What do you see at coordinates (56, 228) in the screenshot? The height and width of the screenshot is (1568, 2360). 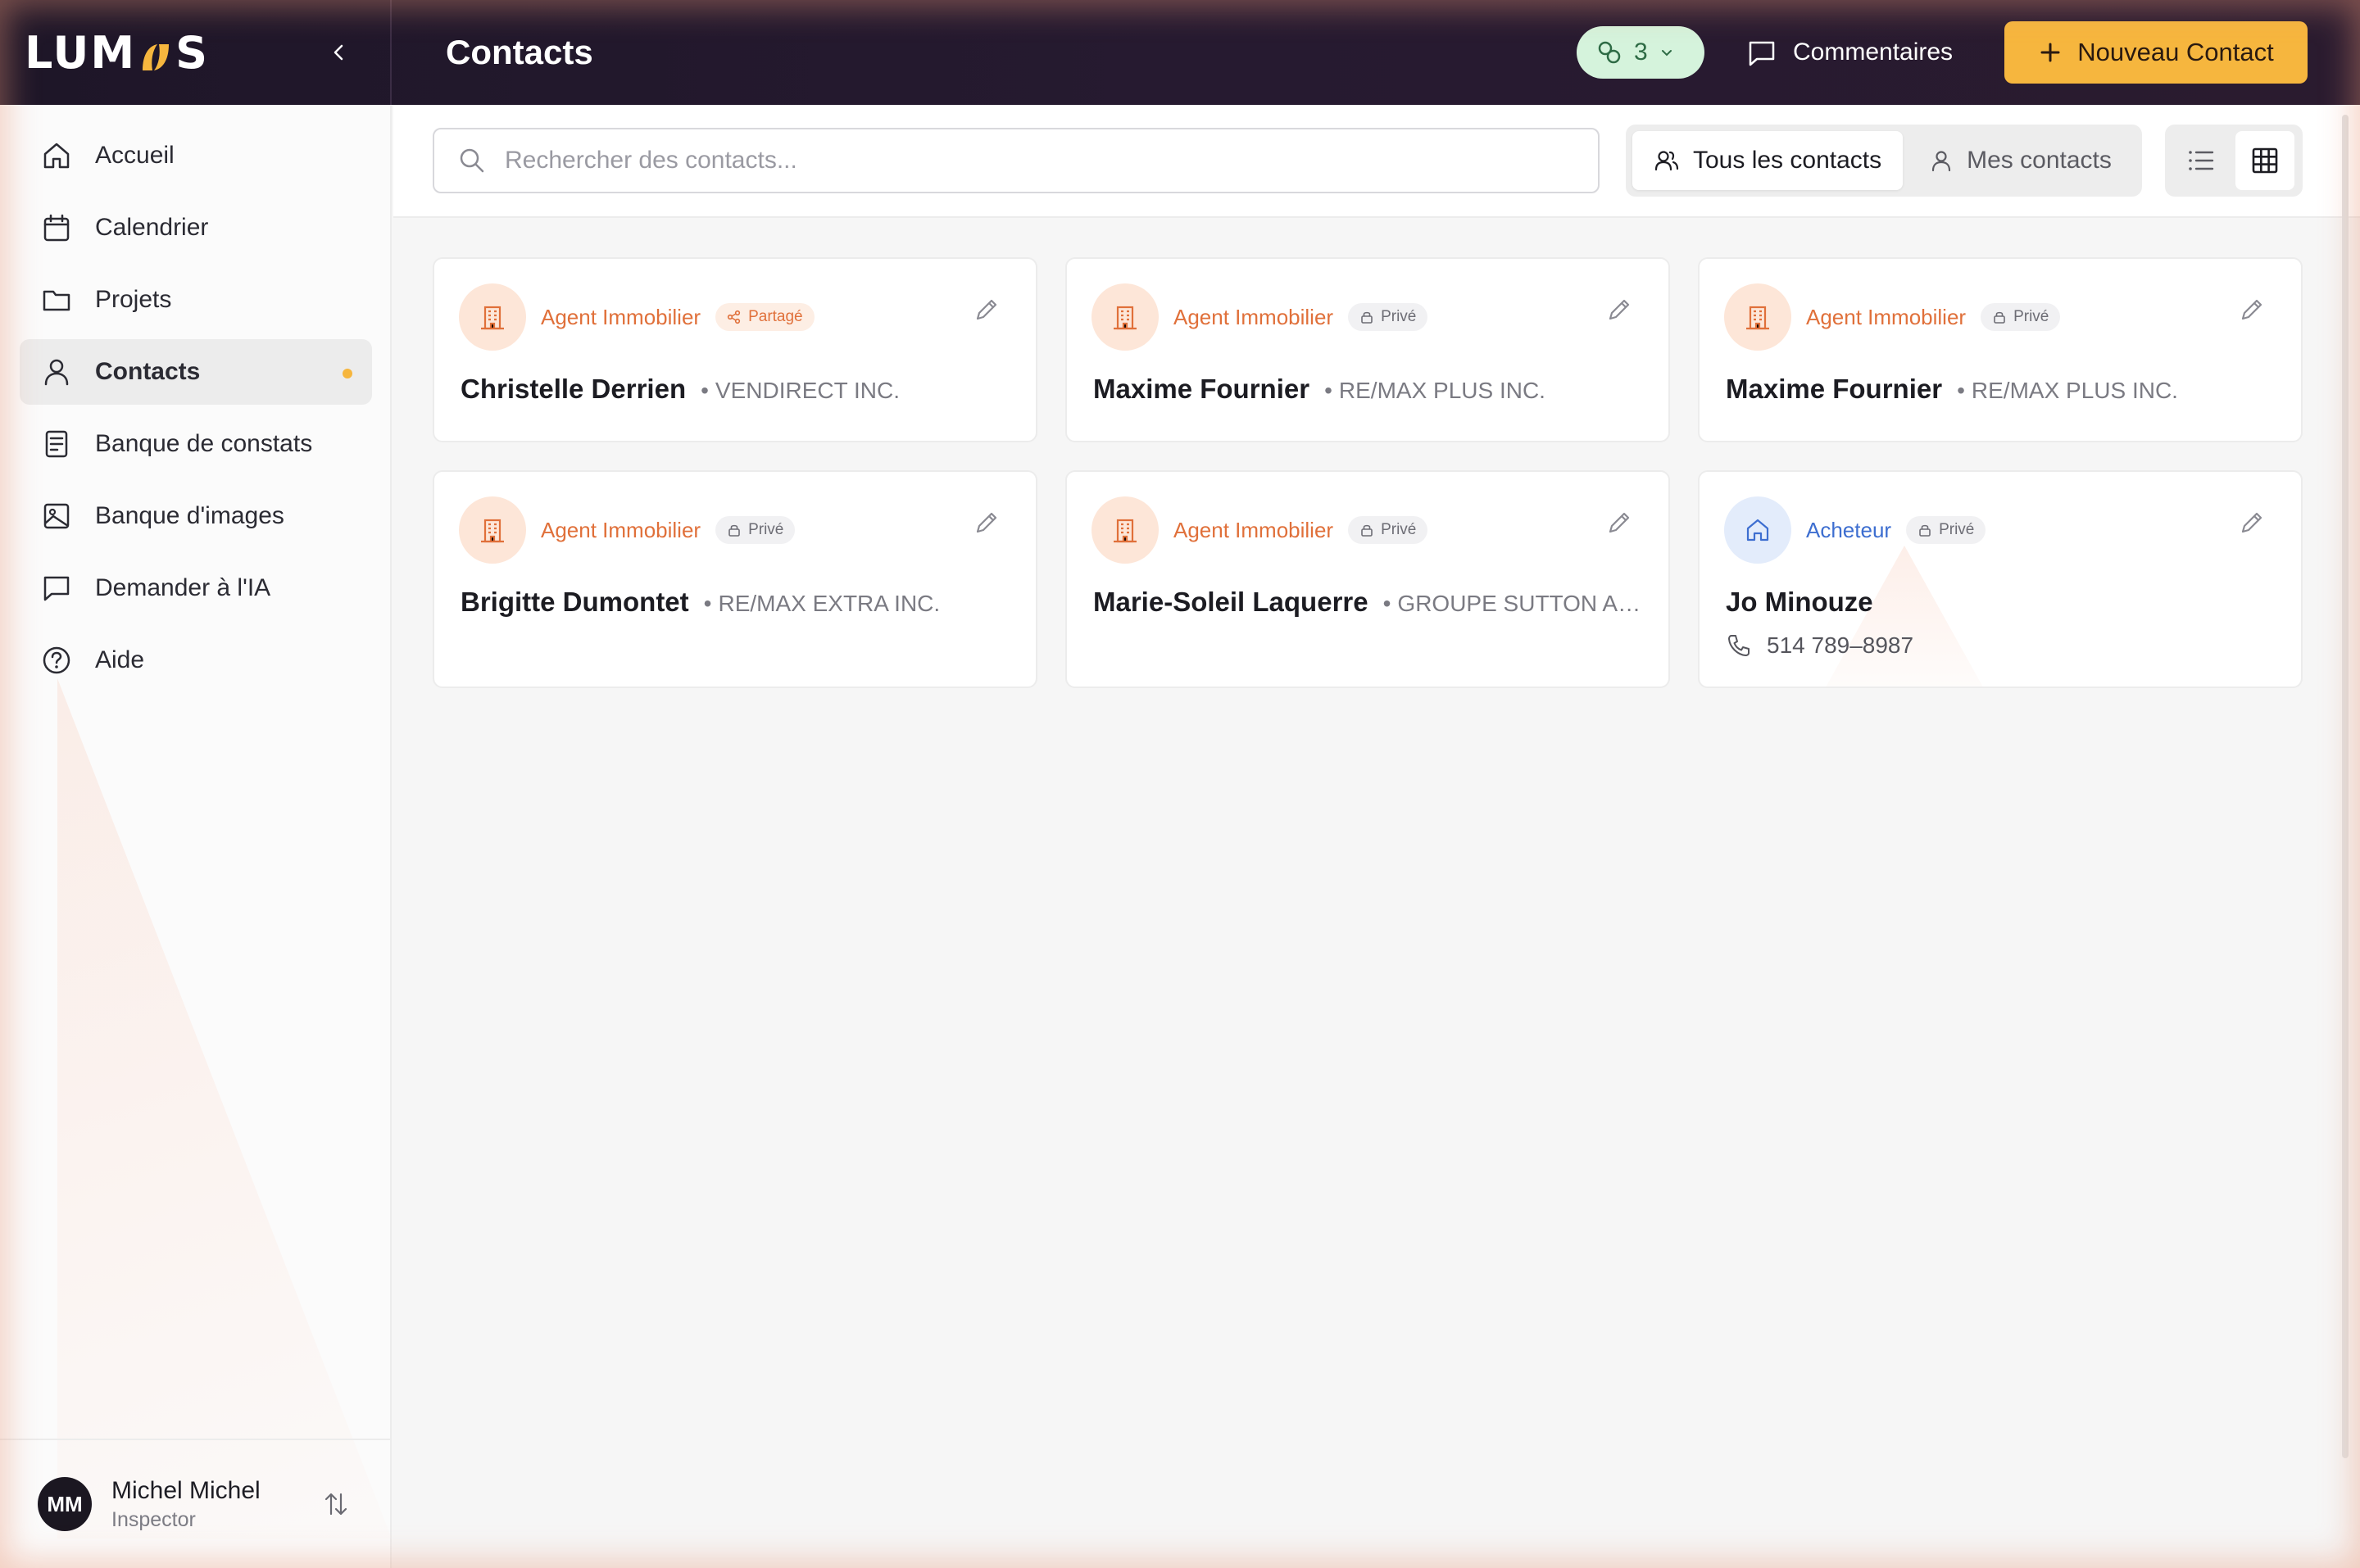 I see `calendar-icon` at bounding box center [56, 228].